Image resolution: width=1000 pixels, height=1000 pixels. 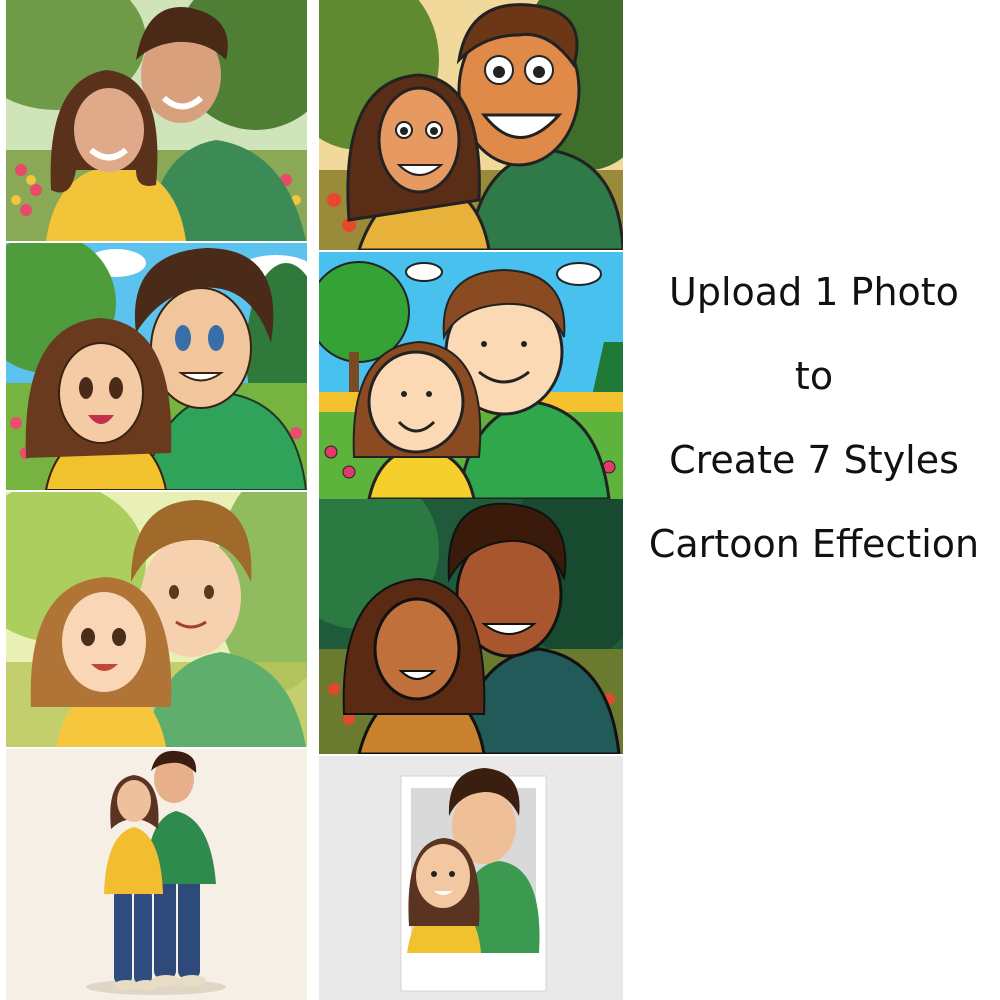 What do you see at coordinates (814, 376) in the screenshot?
I see `caption-line-2: to` at bounding box center [814, 376].